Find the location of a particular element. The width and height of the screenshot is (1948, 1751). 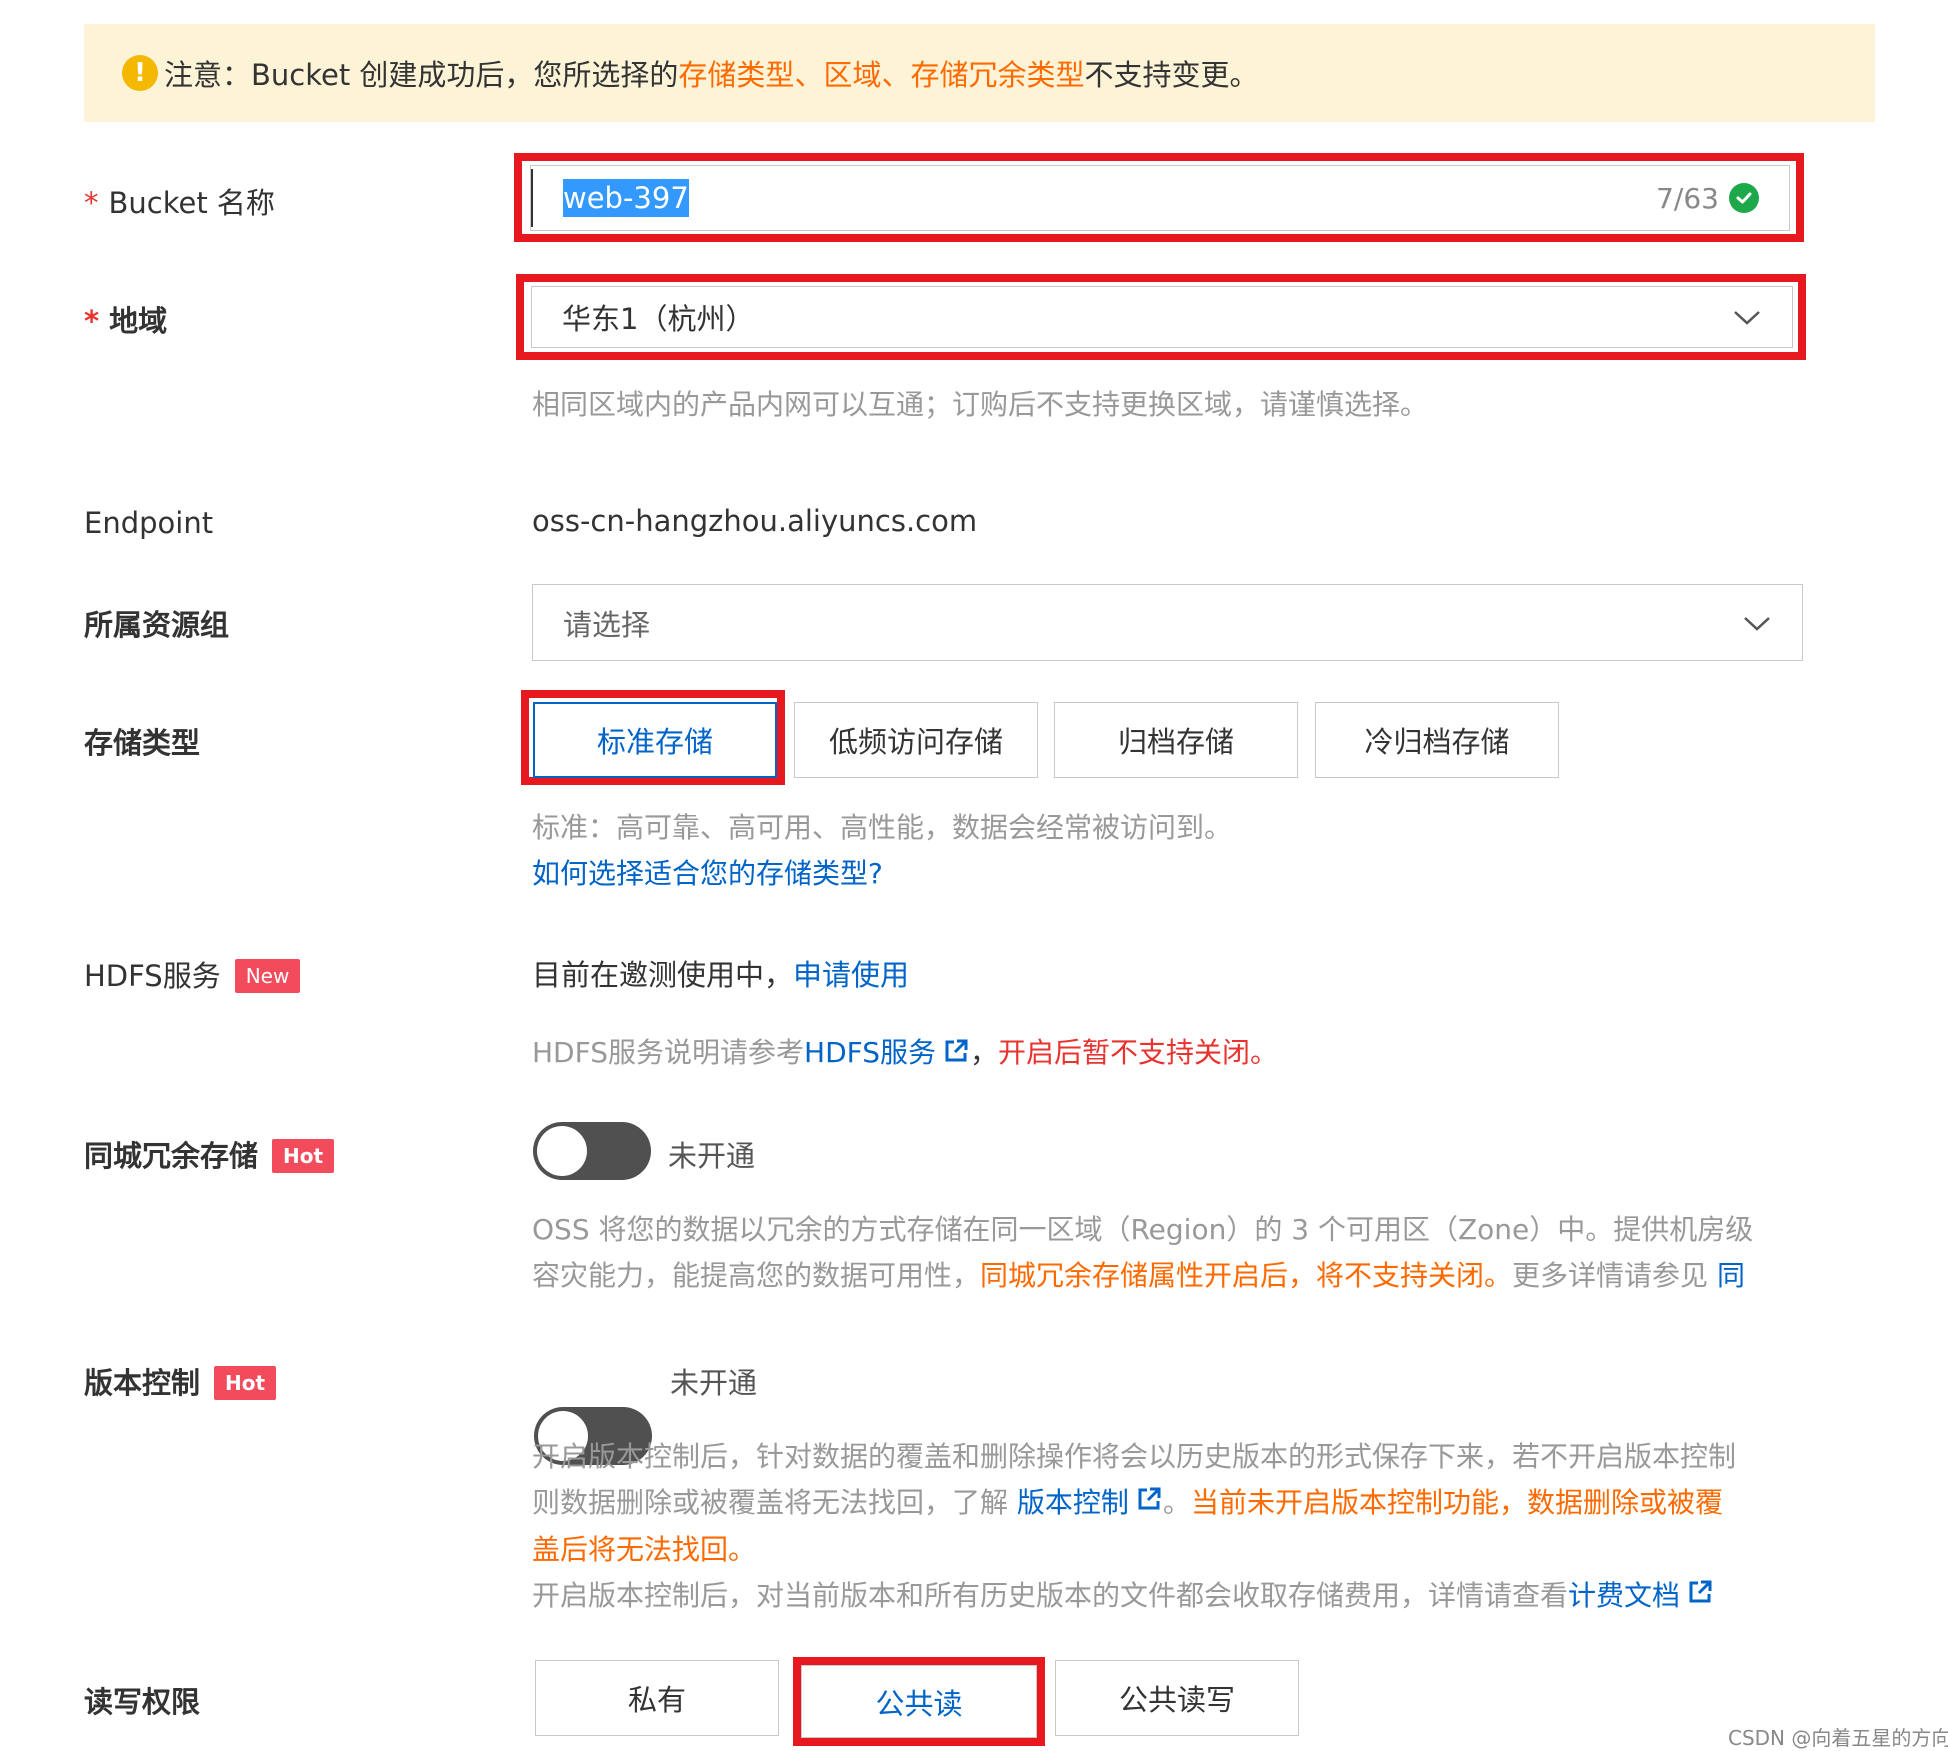

check-circle-icon is located at coordinates (1744, 198).